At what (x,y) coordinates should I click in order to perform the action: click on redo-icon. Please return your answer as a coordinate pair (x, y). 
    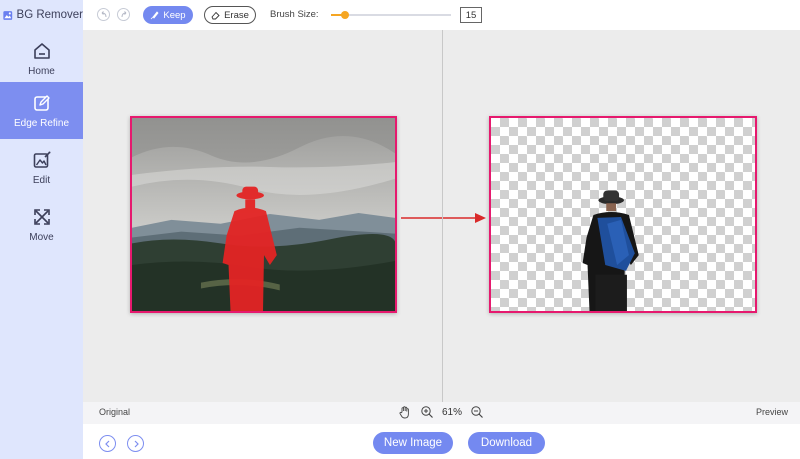
    Looking at the image, I should click on (123, 13).